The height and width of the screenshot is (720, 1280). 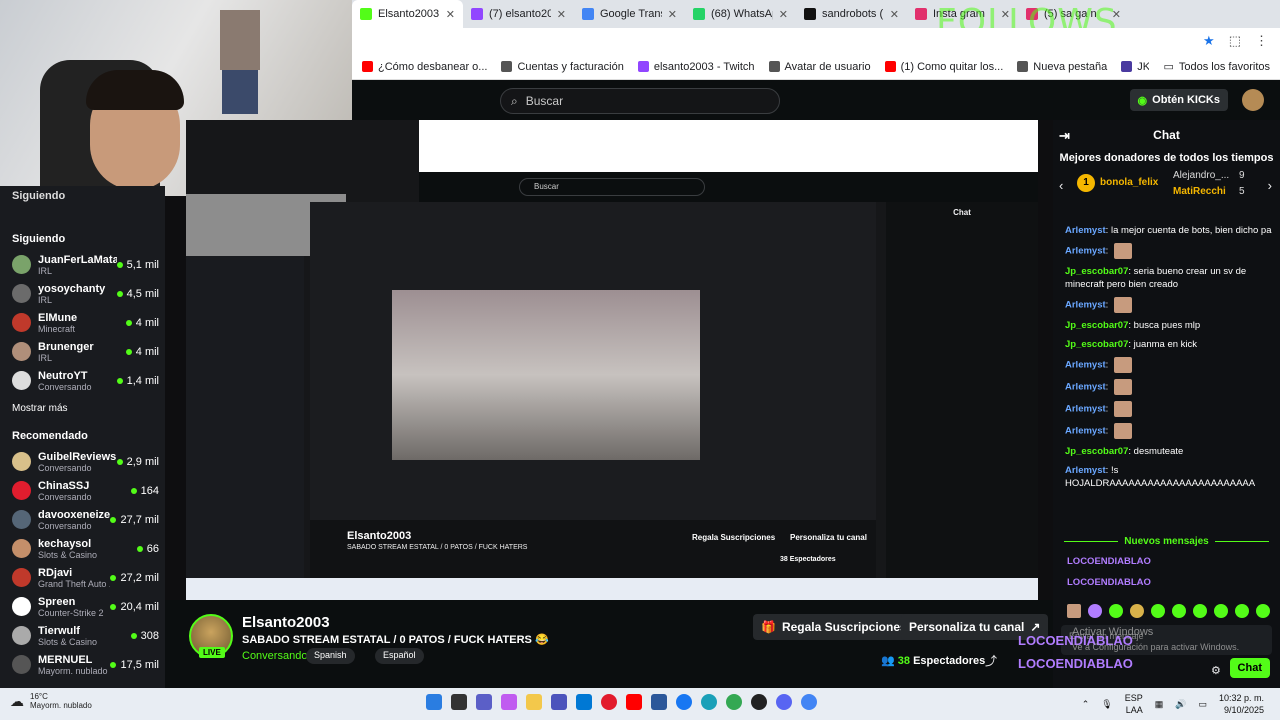 What do you see at coordinates (82, 577) in the screenshot?
I see `sidebar-channel-rdjavi: RDjavi Grand Theft Auto ... 27,2 mil` at bounding box center [82, 577].